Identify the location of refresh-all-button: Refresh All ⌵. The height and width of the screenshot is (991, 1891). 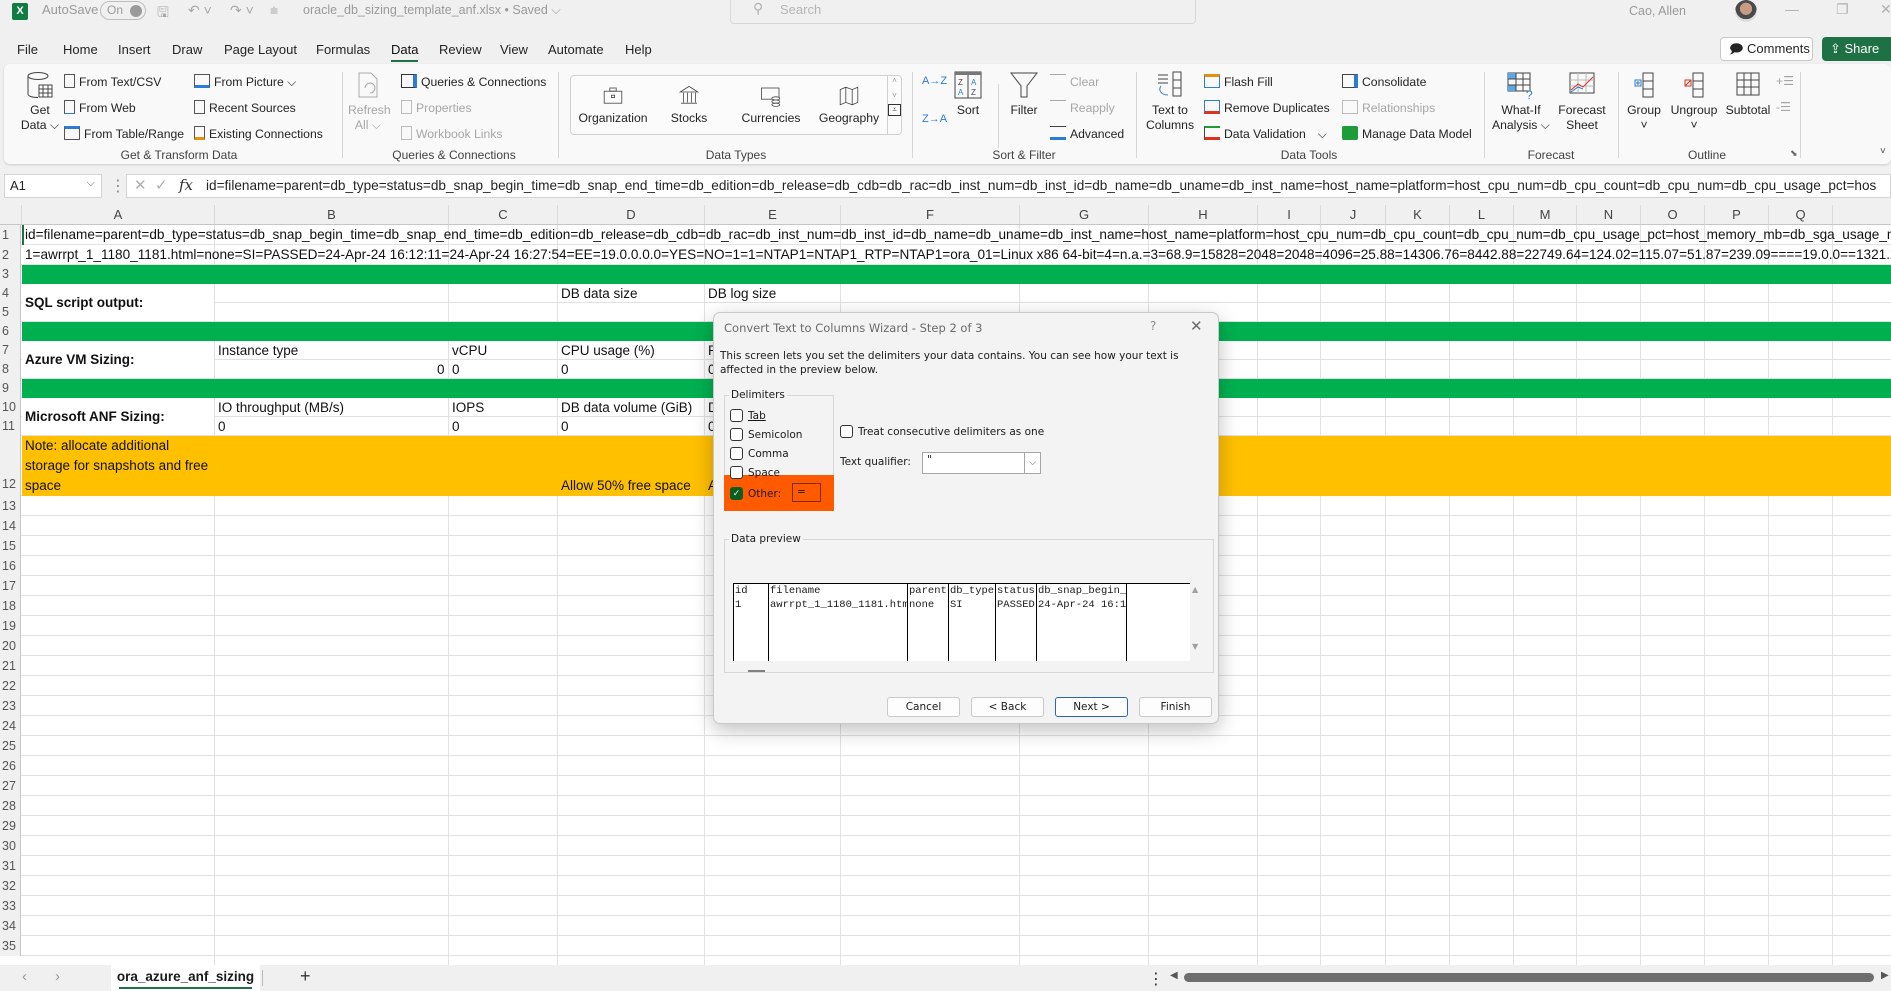
(369, 101).